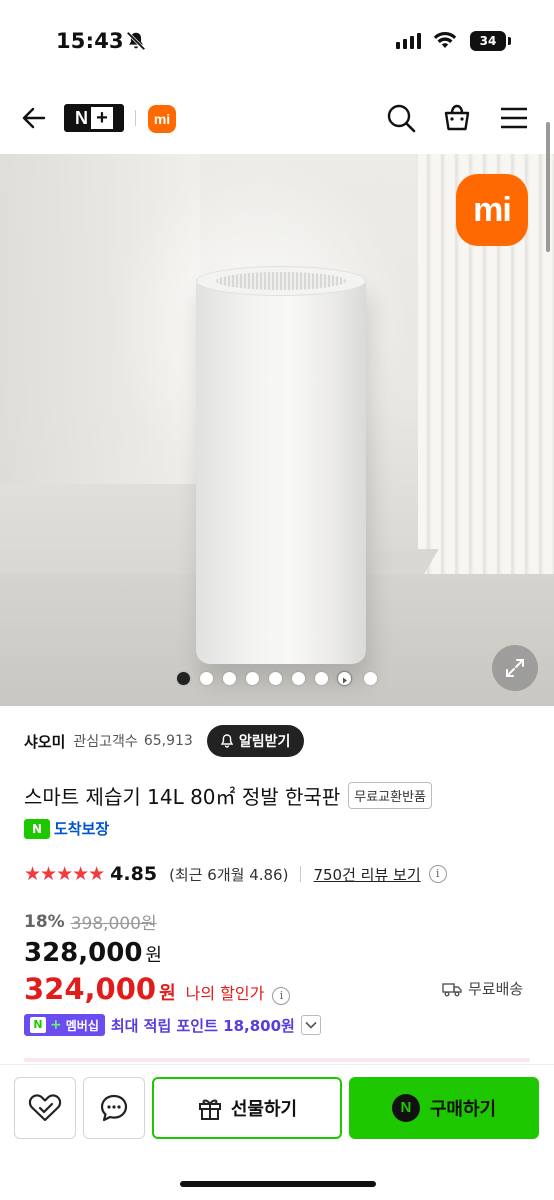 The image size is (554, 1200). Describe the element at coordinates (452, 989) in the screenshot. I see `truck-icon` at that location.